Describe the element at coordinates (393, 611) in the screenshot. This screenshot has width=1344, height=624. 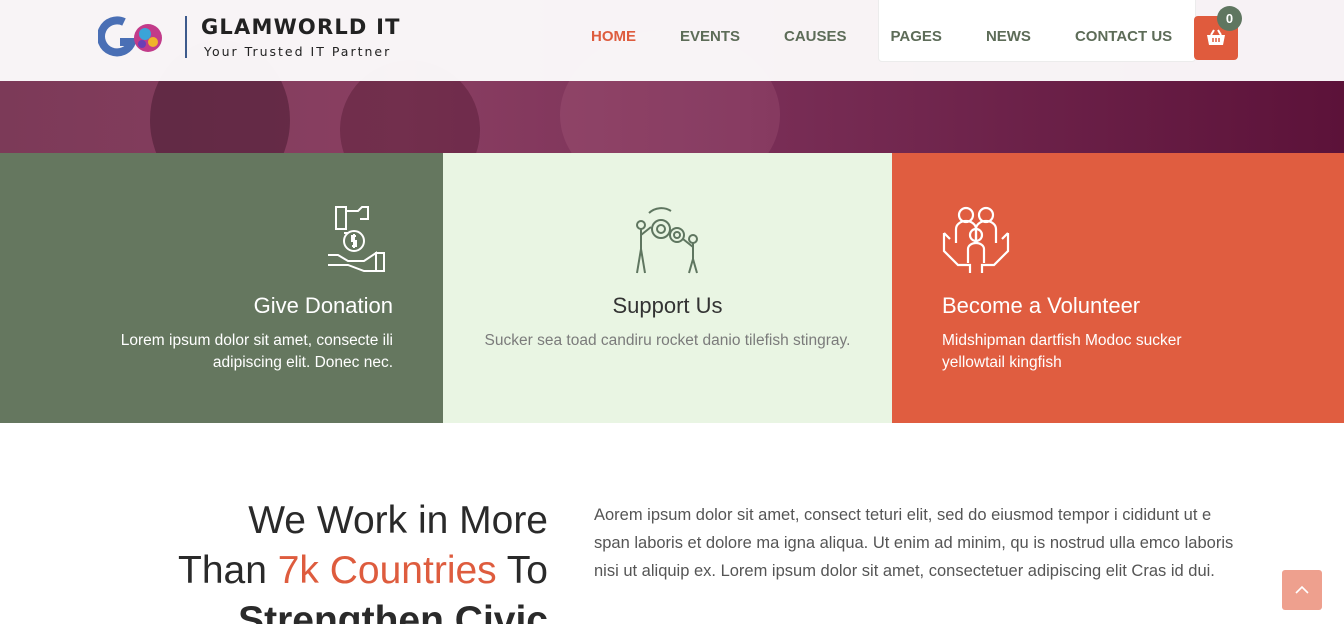
I see `heading-line: Strengthen Civic` at that location.